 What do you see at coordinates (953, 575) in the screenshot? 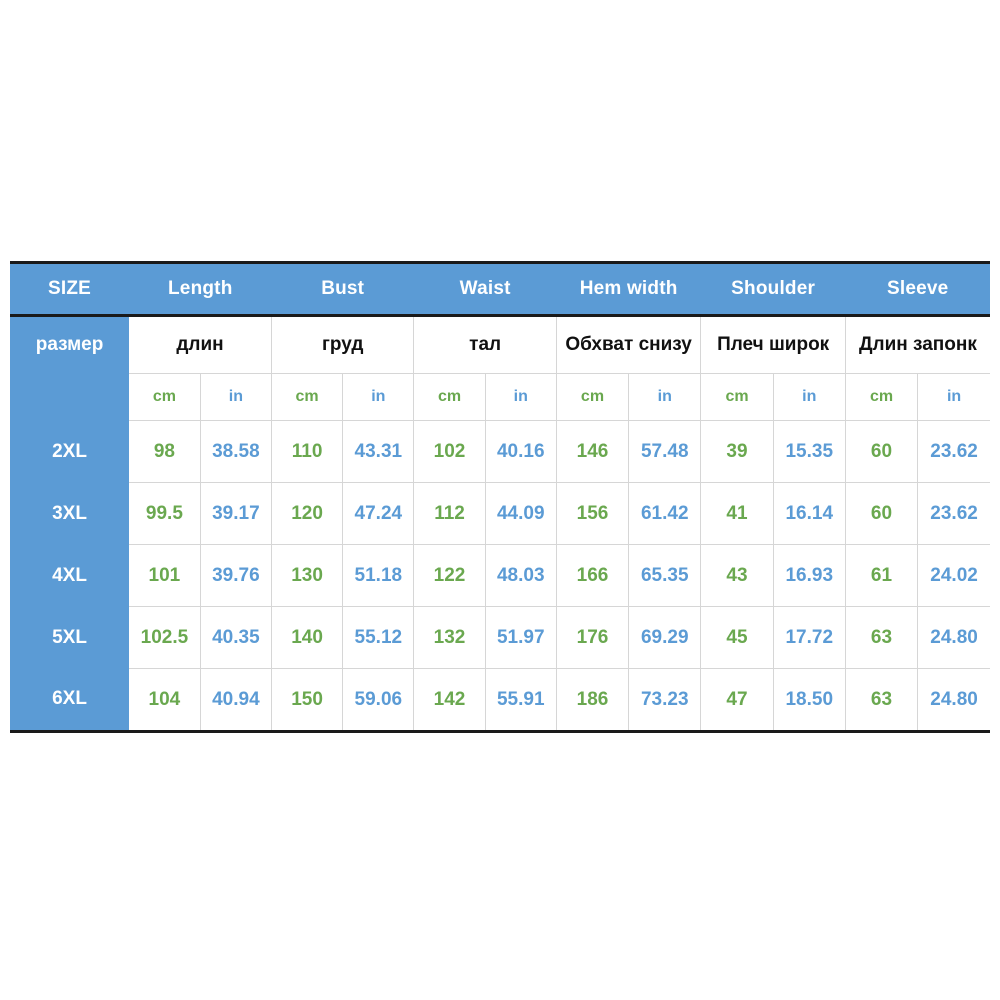
I see `cell-value: 24.02` at bounding box center [953, 575].